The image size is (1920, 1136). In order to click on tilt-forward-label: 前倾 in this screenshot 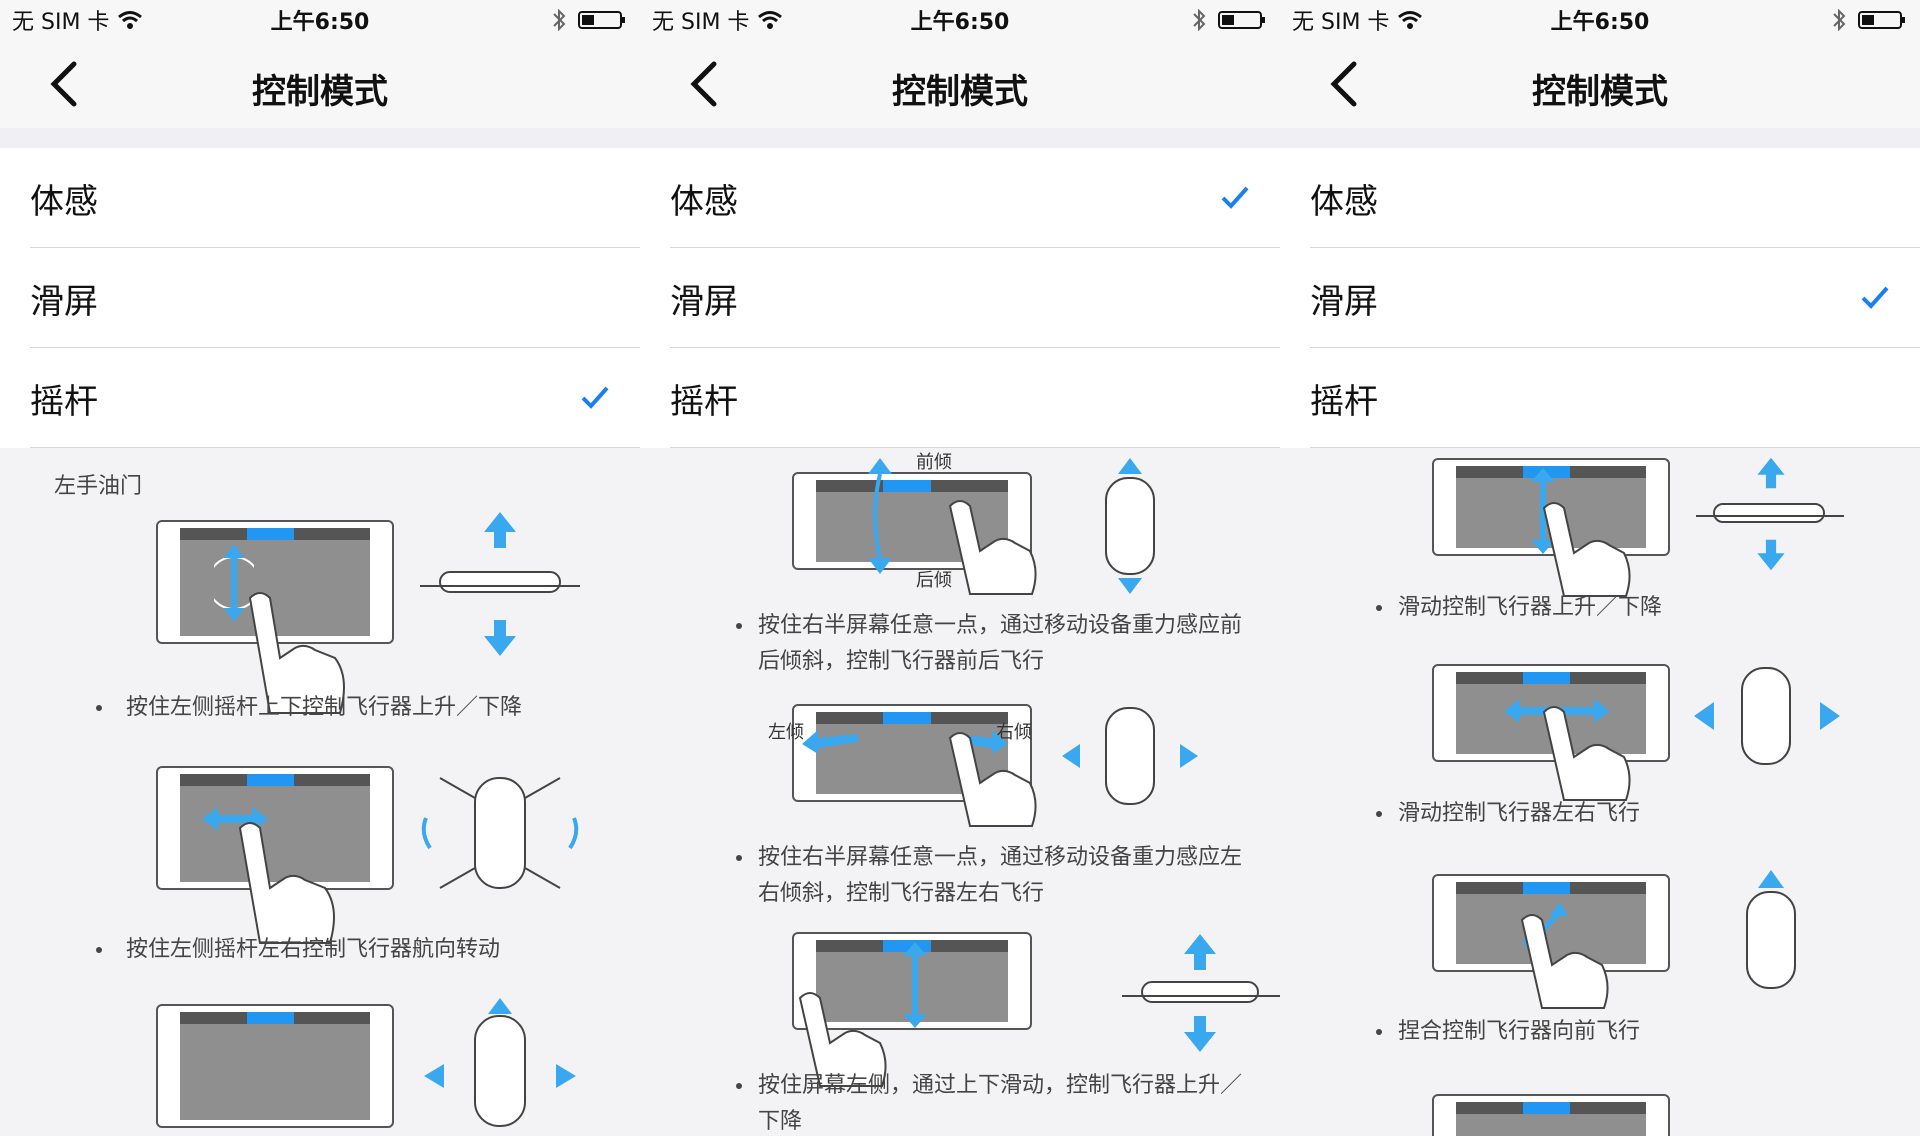, I will do `click(934, 462)`.